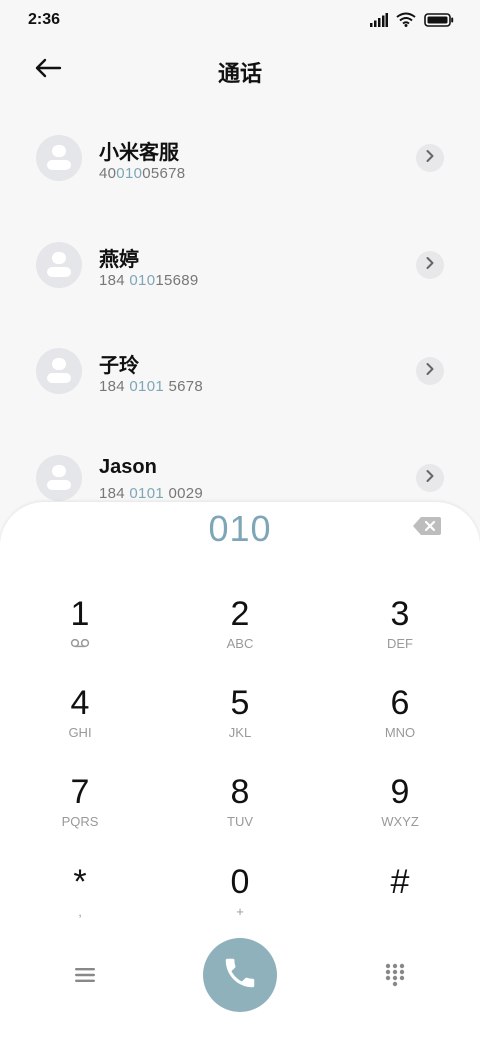 Image resolution: width=480 pixels, height=1040 pixels. I want to click on contact-number: 184 0101 5678, so click(151, 386).